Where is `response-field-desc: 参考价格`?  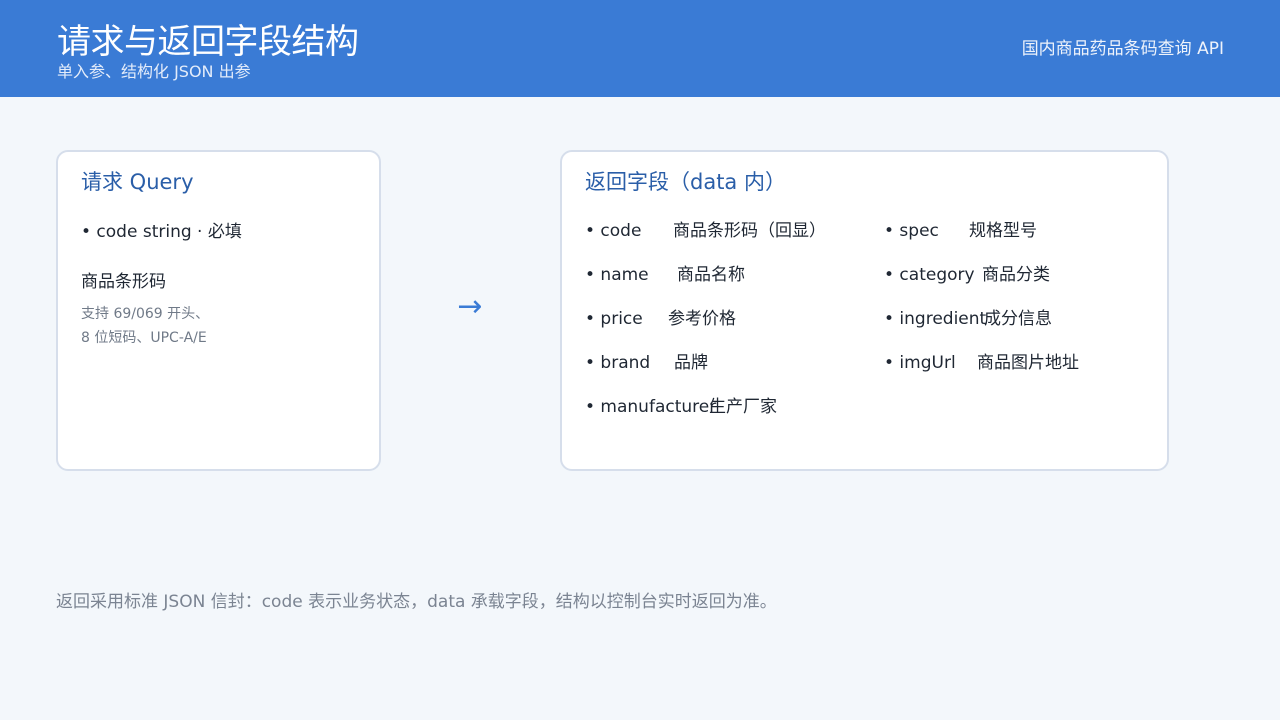 response-field-desc: 参考价格 is located at coordinates (702, 319).